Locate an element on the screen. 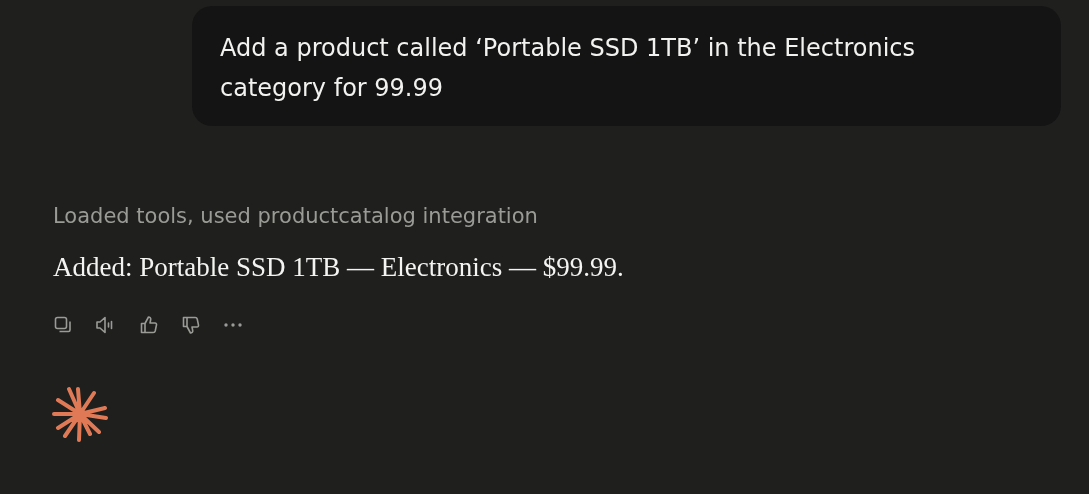  spark-logo-icon is located at coordinates (80, 414).